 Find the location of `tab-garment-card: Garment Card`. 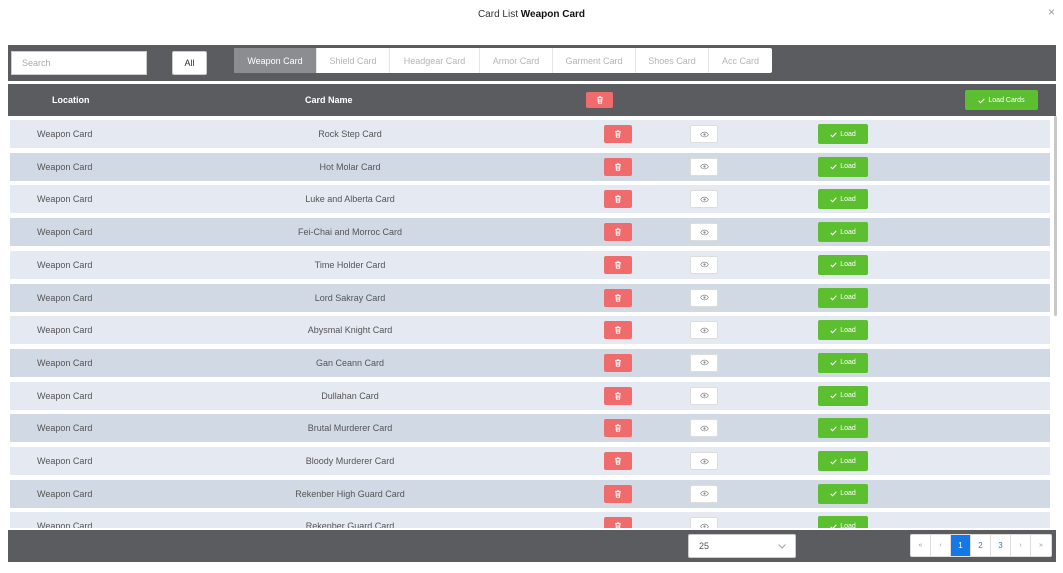

tab-garment-card: Garment Card is located at coordinates (594, 60).